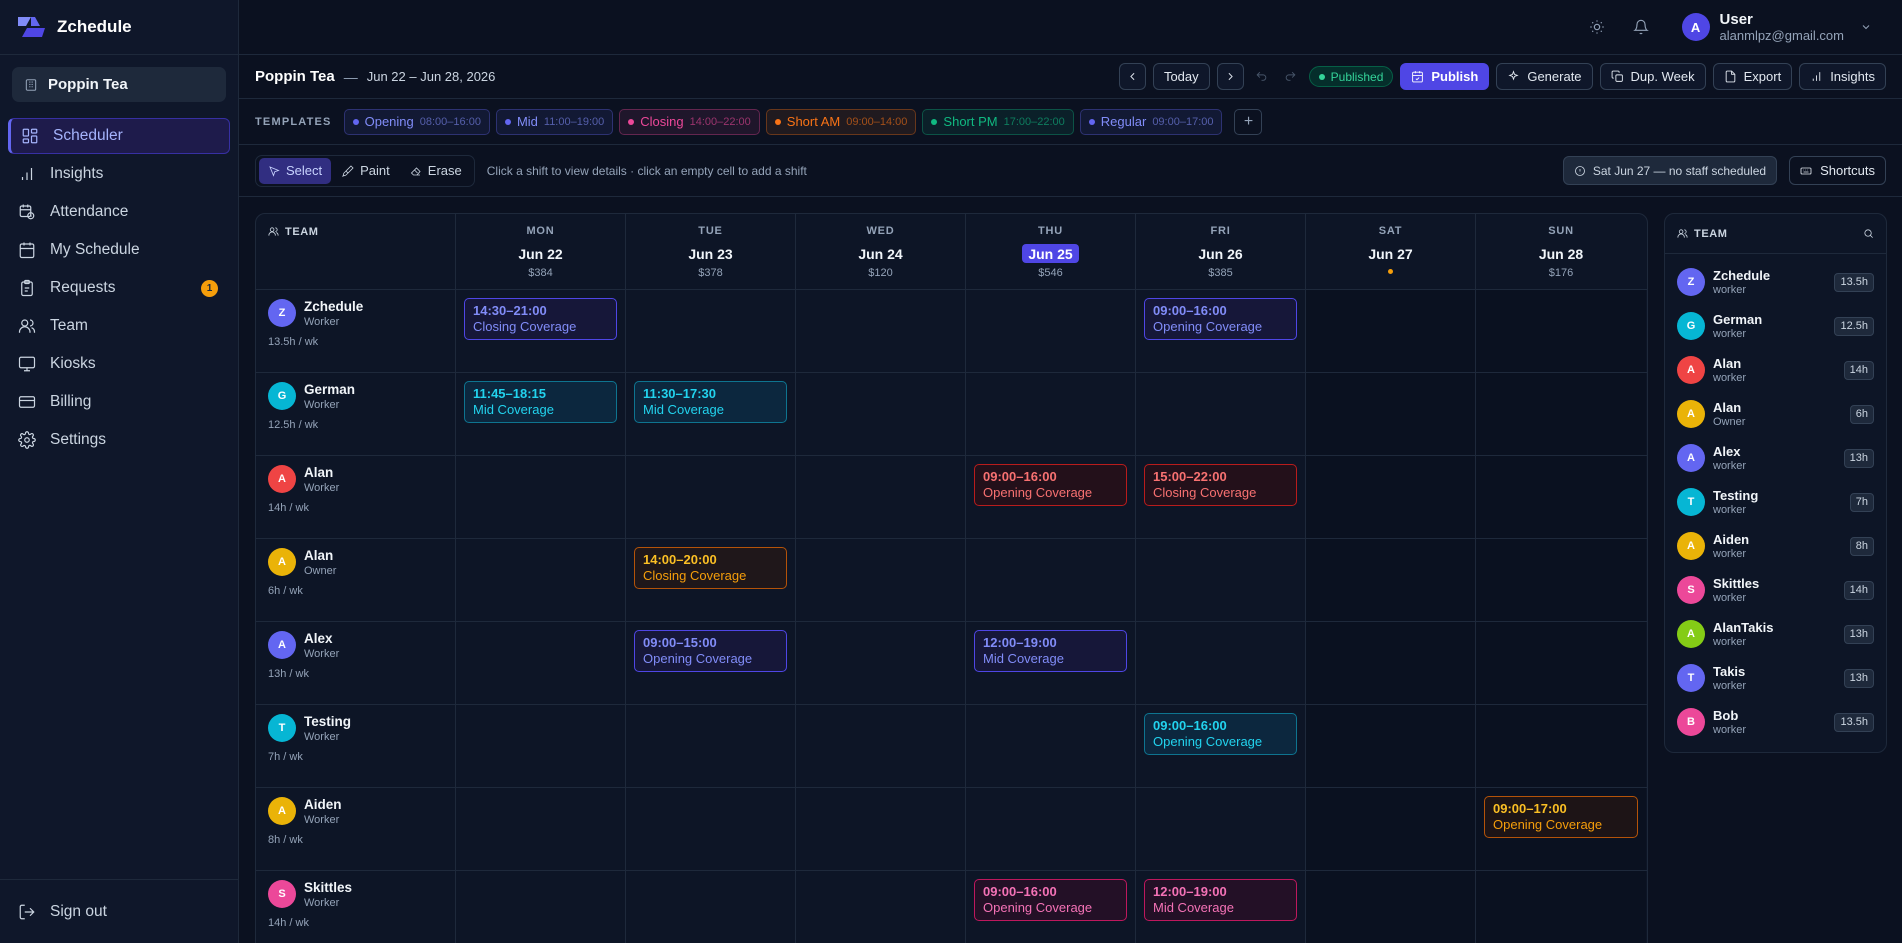 This screenshot has height=943, width=1902. Describe the element at coordinates (1544, 76) in the screenshot. I see `generate-button: Generate` at that location.